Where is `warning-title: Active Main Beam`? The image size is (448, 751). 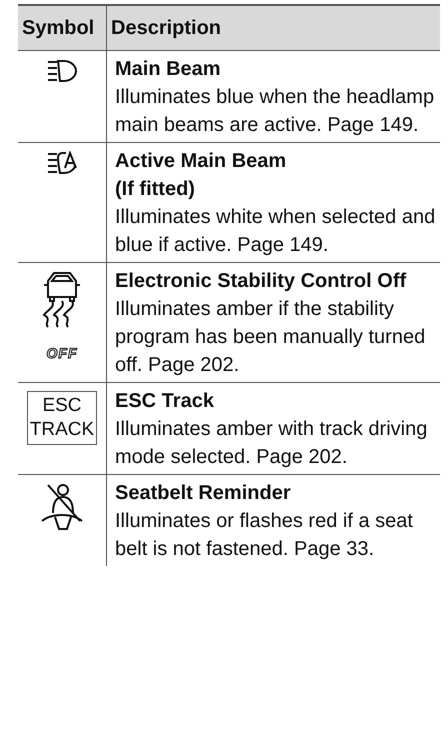
warning-title: Active Main Beam is located at coordinates (201, 161).